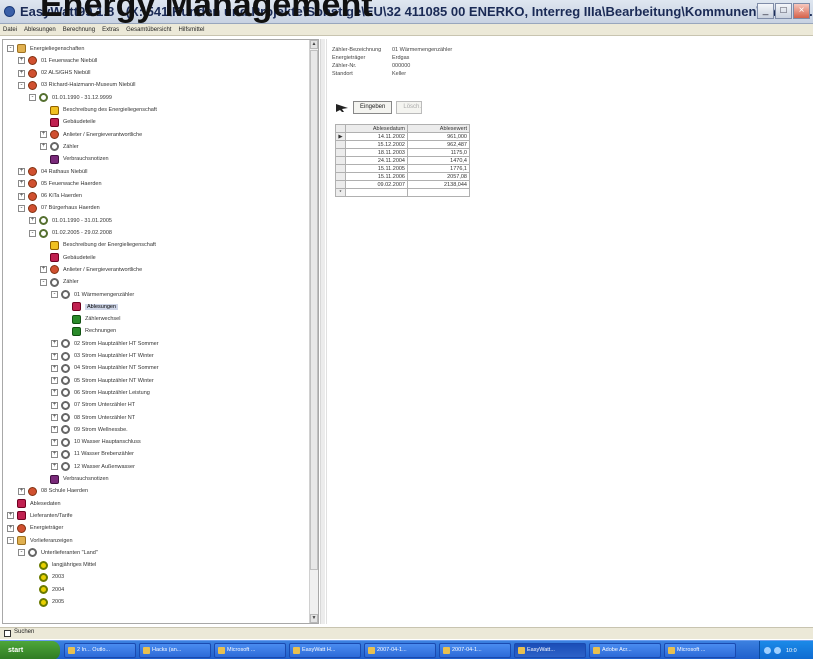 The width and height of the screenshot is (813, 659). I want to click on tree-node: - Zähler, so click(59, 282).